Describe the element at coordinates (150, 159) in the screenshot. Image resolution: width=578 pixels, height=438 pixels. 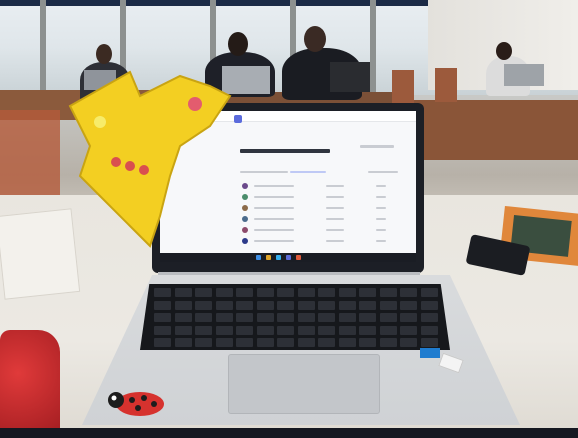
I see `paper-crown` at that location.